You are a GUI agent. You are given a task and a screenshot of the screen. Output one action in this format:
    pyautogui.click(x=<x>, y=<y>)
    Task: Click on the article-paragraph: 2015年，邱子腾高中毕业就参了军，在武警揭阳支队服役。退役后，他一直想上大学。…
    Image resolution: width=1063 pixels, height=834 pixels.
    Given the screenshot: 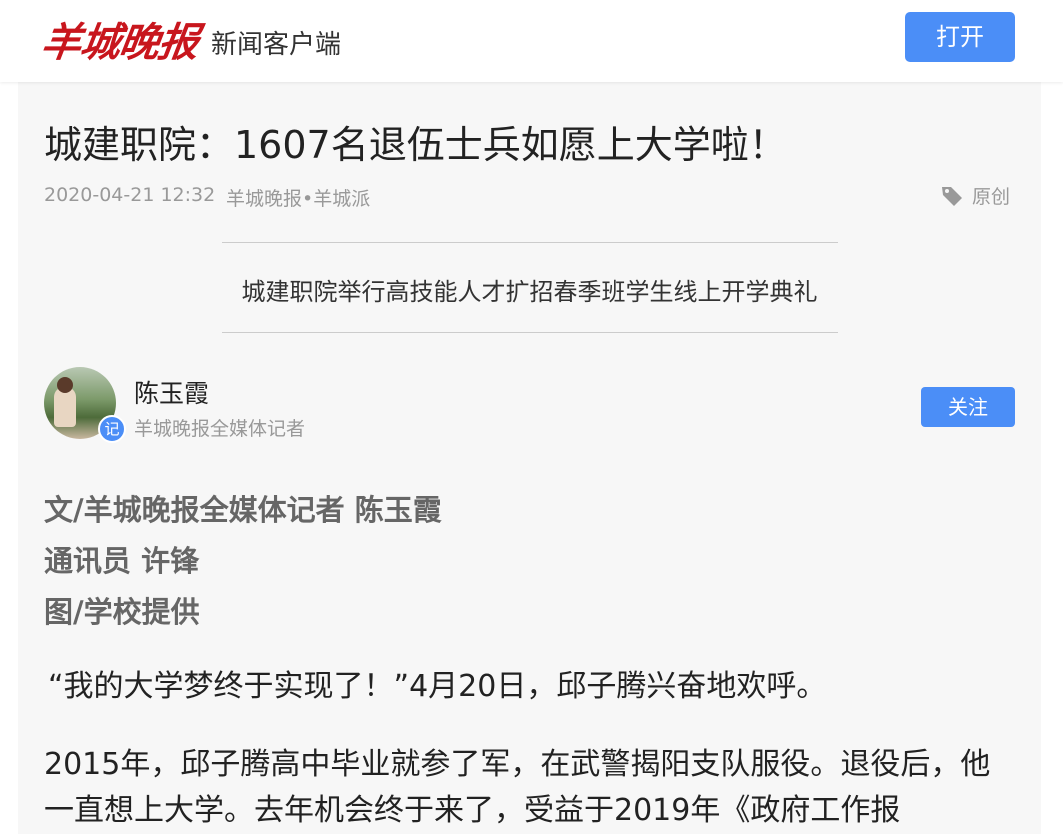 What is the action you would take?
    pyautogui.click(x=517, y=787)
    